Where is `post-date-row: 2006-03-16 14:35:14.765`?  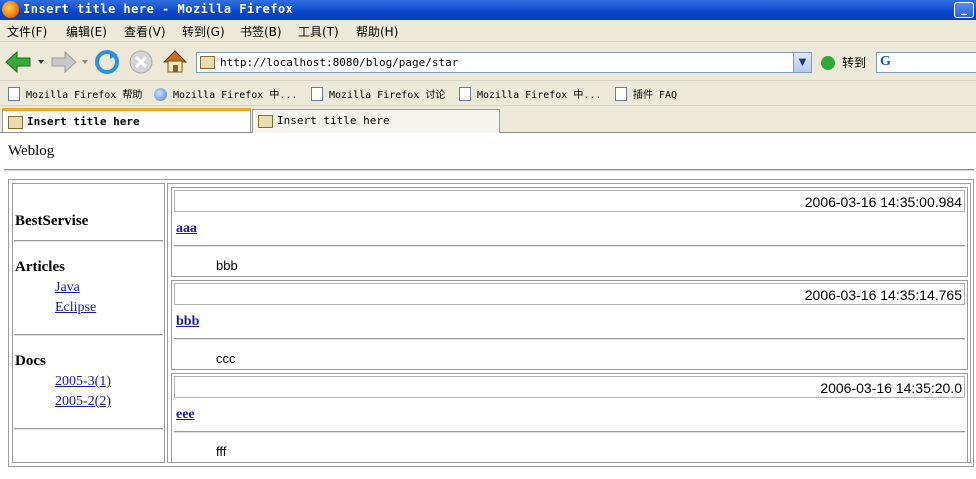
post-date-row: 2006-03-16 14:35:14.765 is located at coordinates (569, 294).